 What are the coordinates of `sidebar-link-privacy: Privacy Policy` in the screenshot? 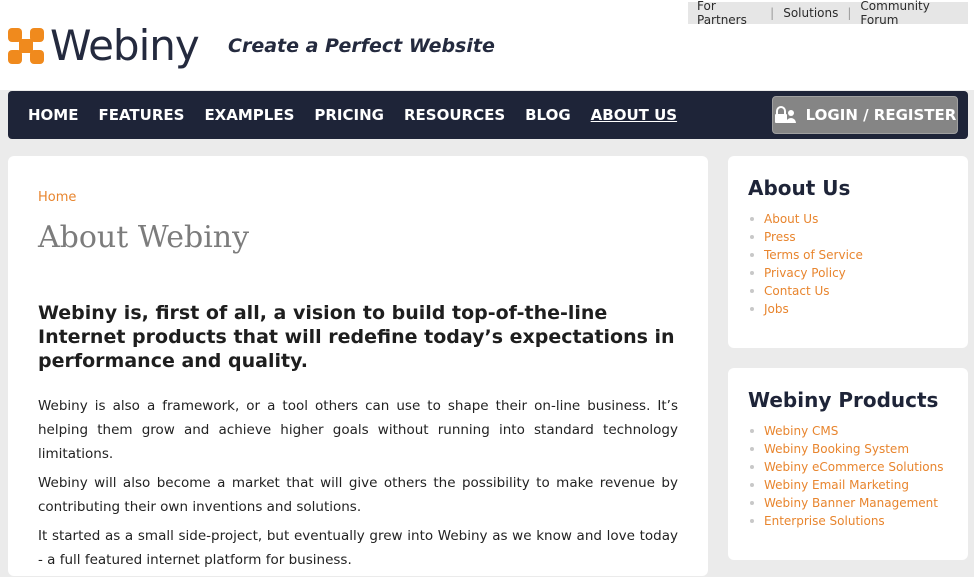 It's located at (805, 273).